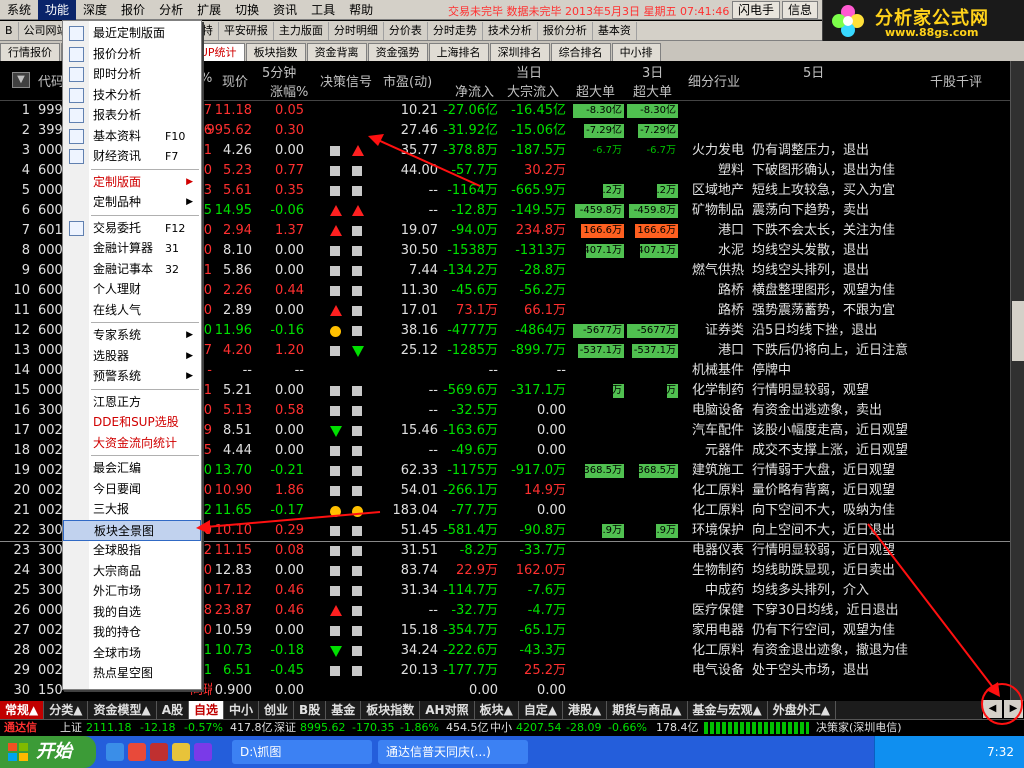  Describe the element at coordinates (132, 74) in the screenshot. I see `menu-item-2: 即时分析` at that location.